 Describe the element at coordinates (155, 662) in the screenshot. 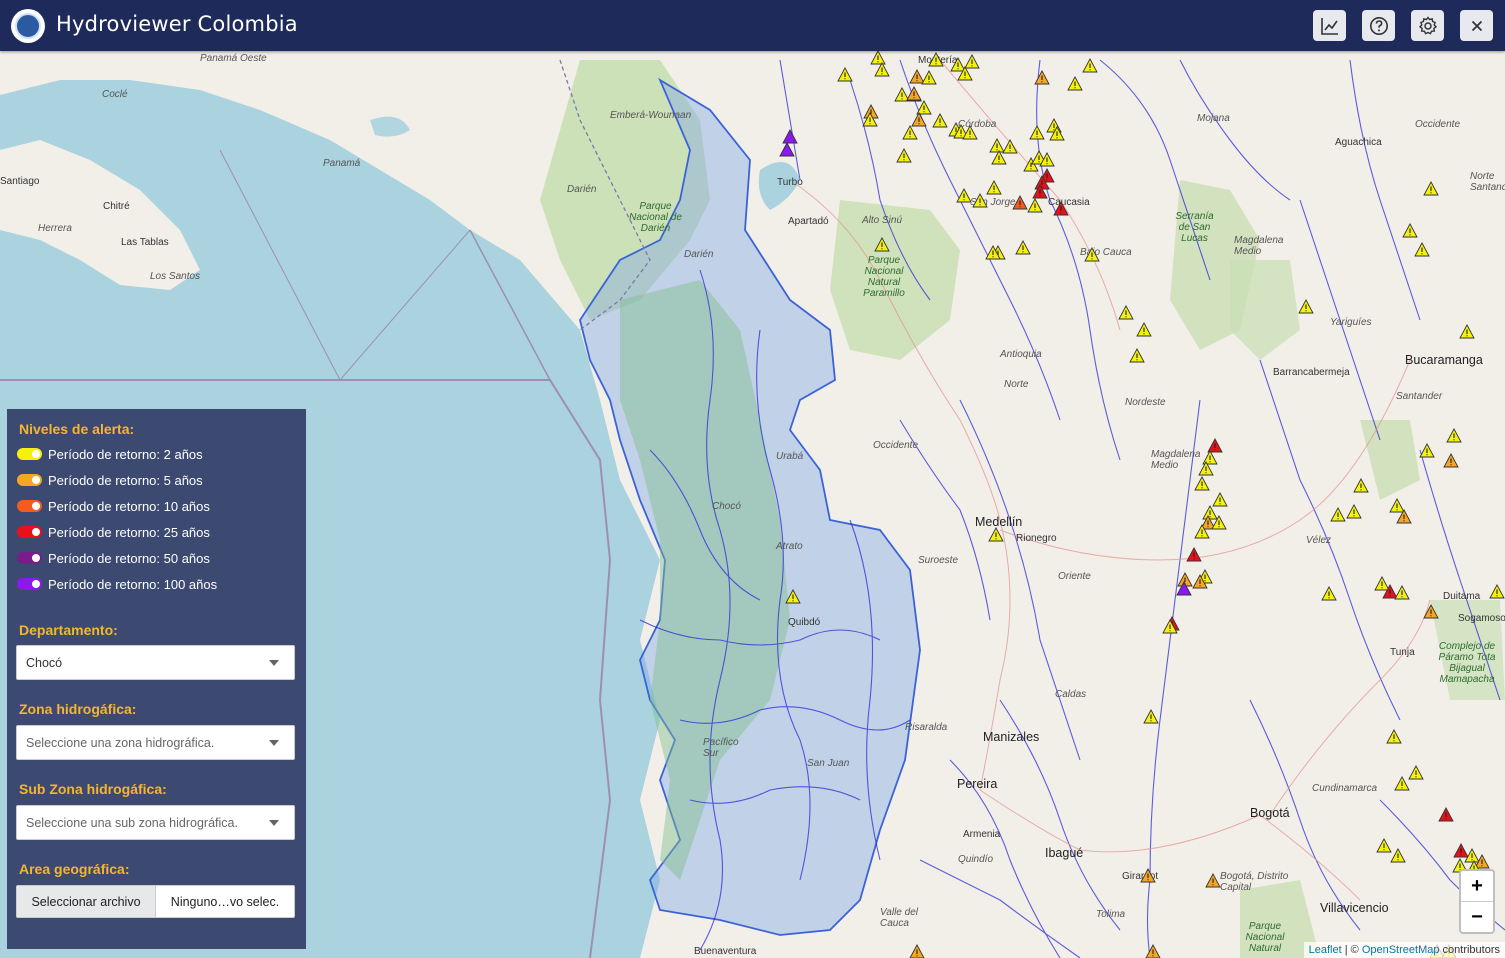

I see `departamento-select: Chocó` at that location.